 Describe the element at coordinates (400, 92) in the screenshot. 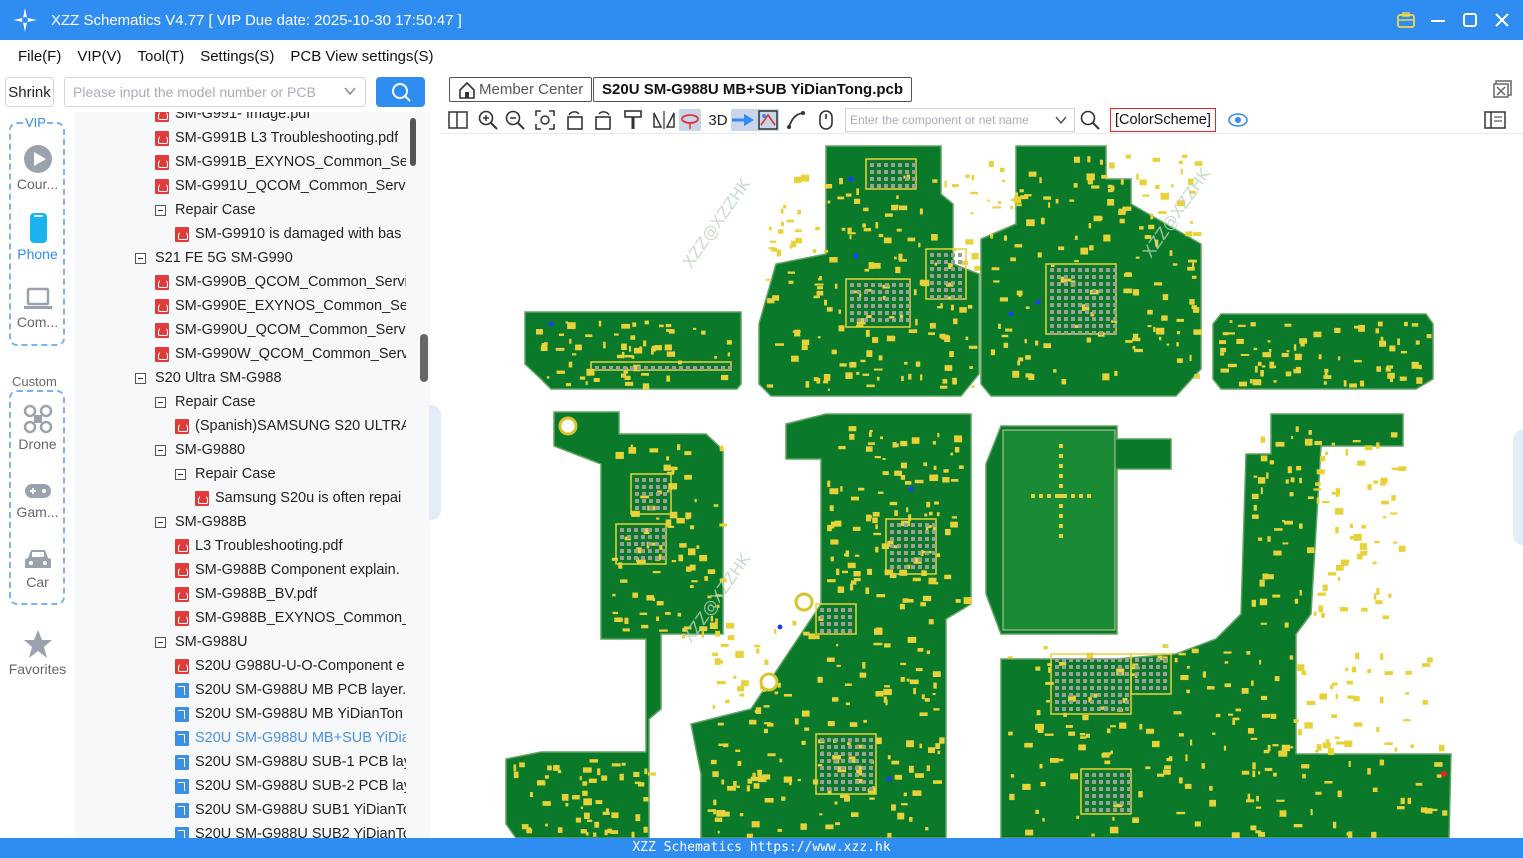

I see `search-button` at that location.